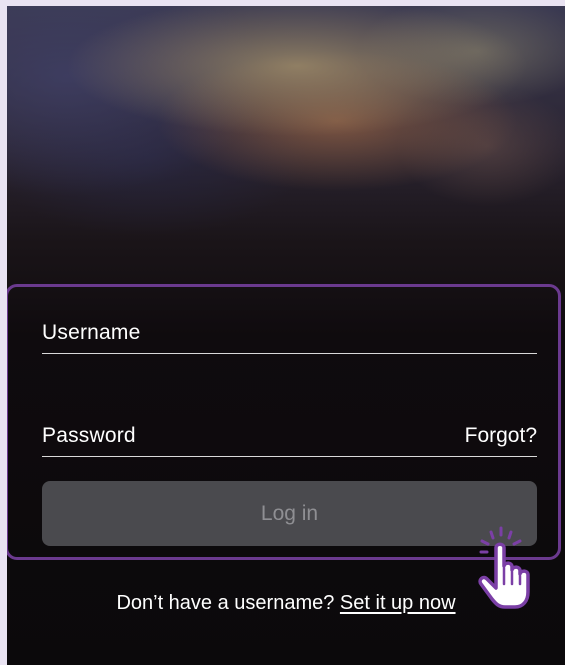  Describe the element at coordinates (504, 567) in the screenshot. I see `pointer-hand-icon` at that location.